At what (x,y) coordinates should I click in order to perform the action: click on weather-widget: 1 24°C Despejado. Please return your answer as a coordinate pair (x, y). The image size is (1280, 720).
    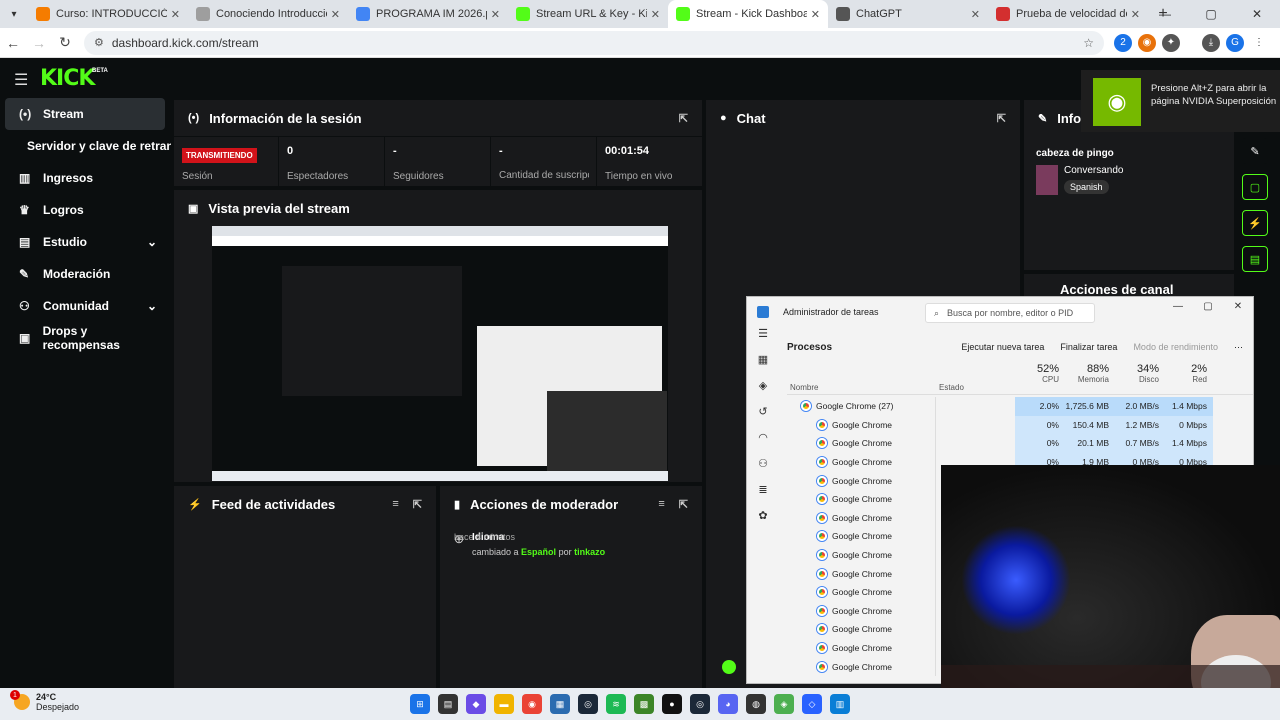
    Looking at the image, I should click on (44, 701).